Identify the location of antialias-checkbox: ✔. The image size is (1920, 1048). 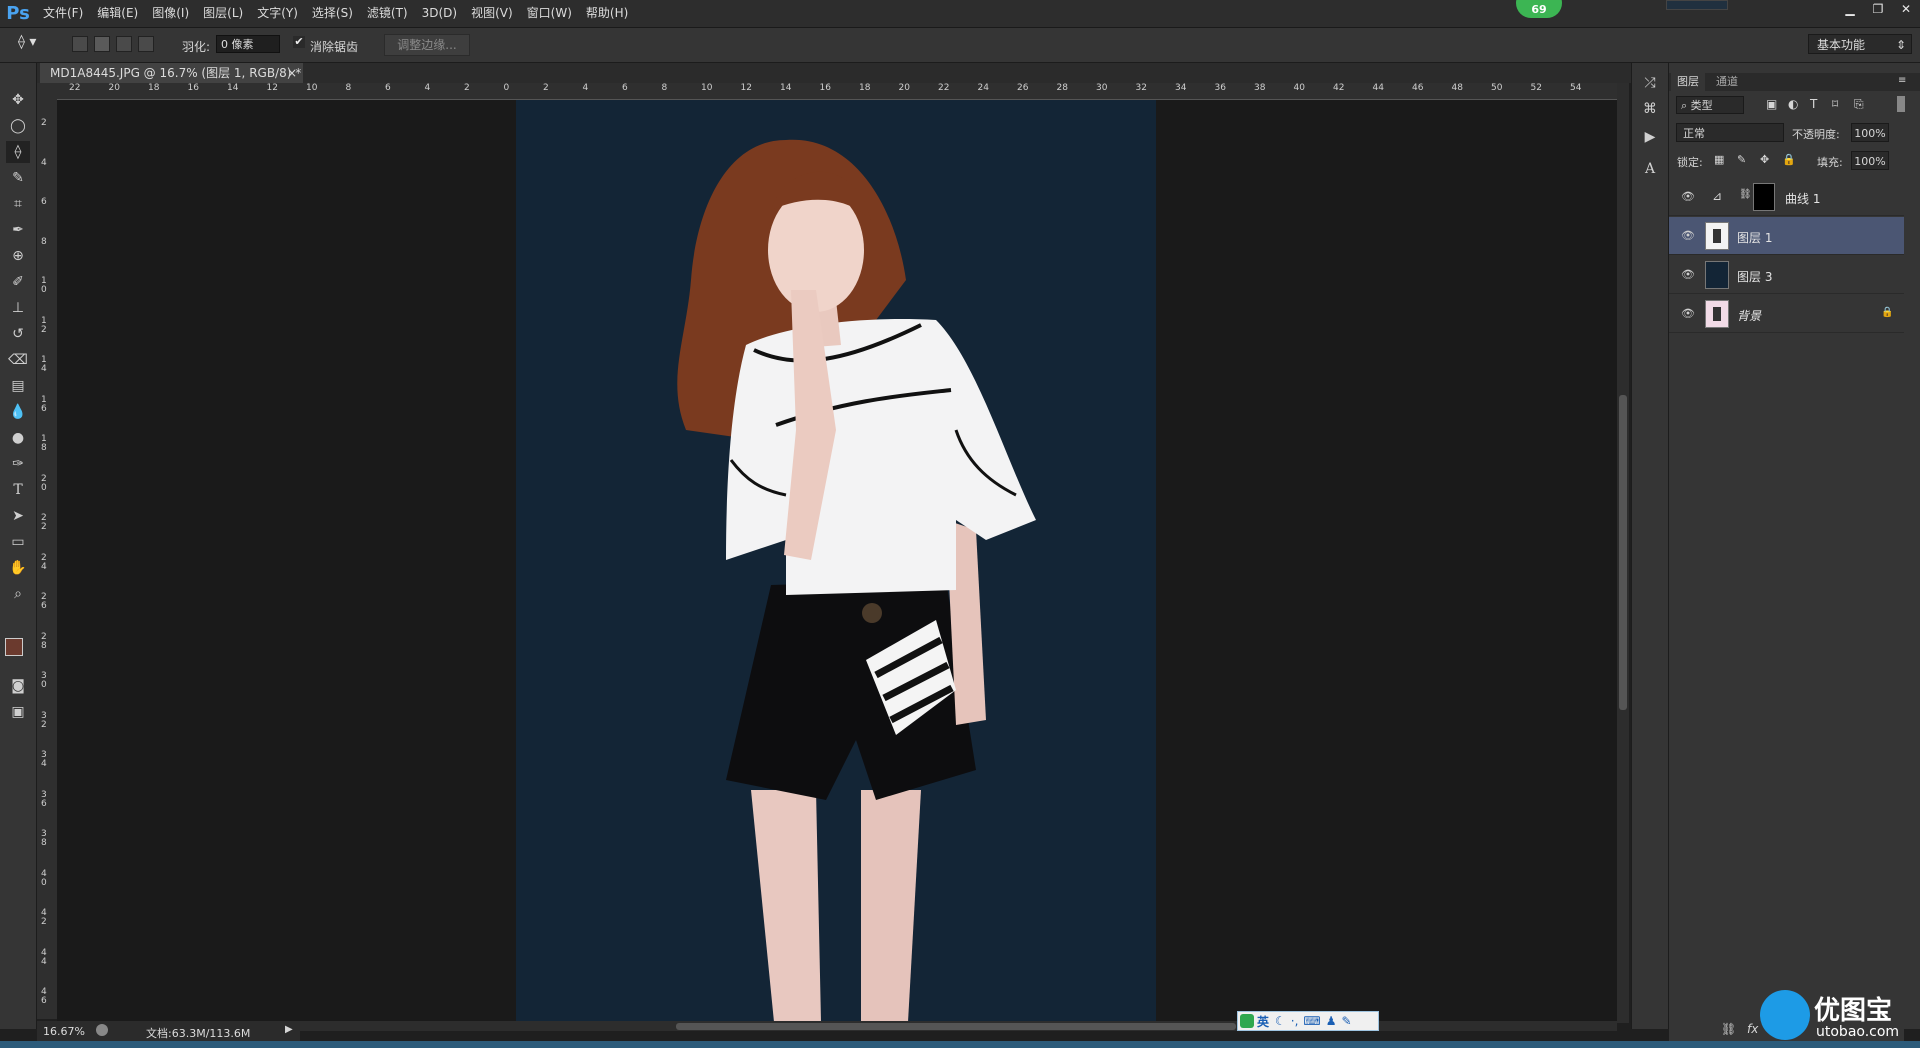
(299, 42).